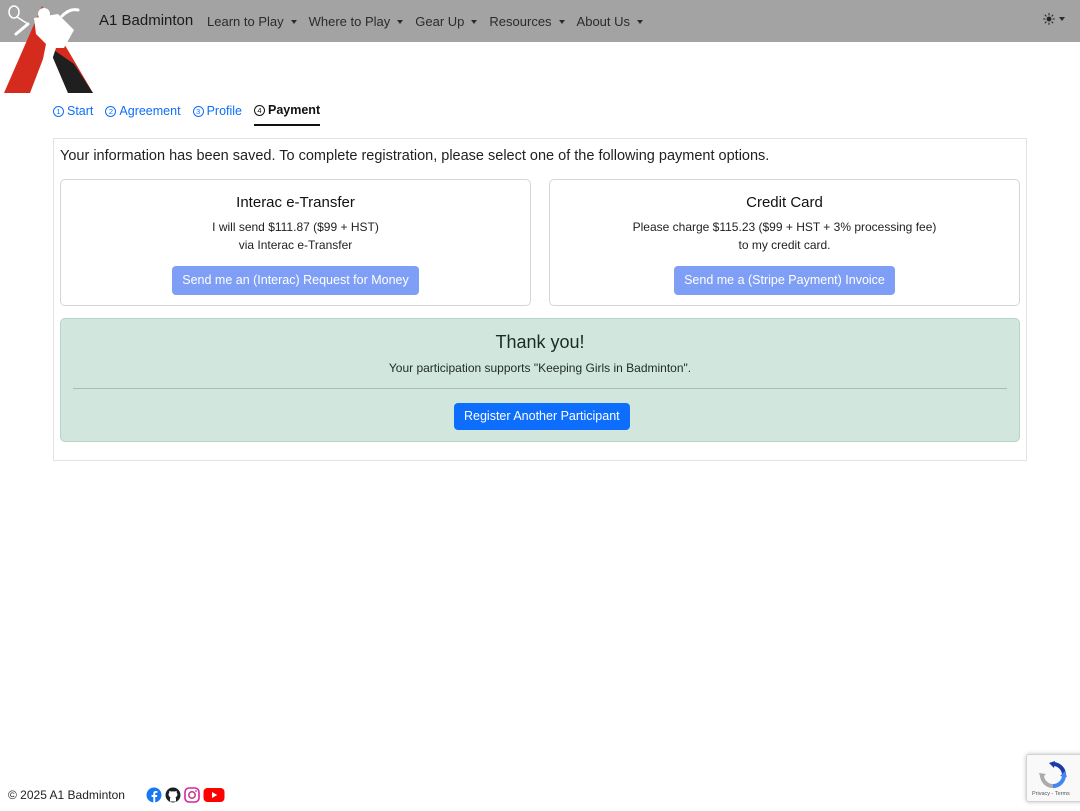 Image resolution: width=1080 pixels, height=811 pixels. I want to click on nav-item-about-us: About Us, so click(610, 21).